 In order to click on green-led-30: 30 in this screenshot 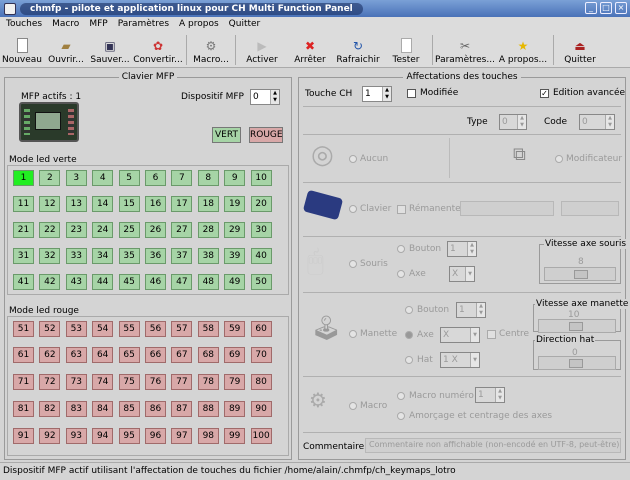, I will do `click(261, 230)`.